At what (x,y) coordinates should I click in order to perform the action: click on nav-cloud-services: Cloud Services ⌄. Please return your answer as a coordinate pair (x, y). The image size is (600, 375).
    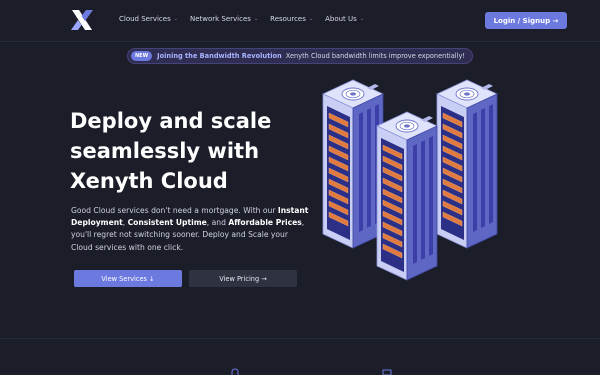
    Looking at the image, I should click on (148, 19).